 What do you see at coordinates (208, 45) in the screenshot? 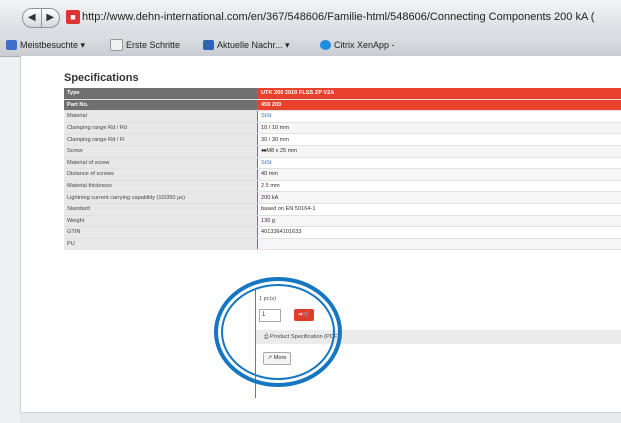
I see `rss-icon` at bounding box center [208, 45].